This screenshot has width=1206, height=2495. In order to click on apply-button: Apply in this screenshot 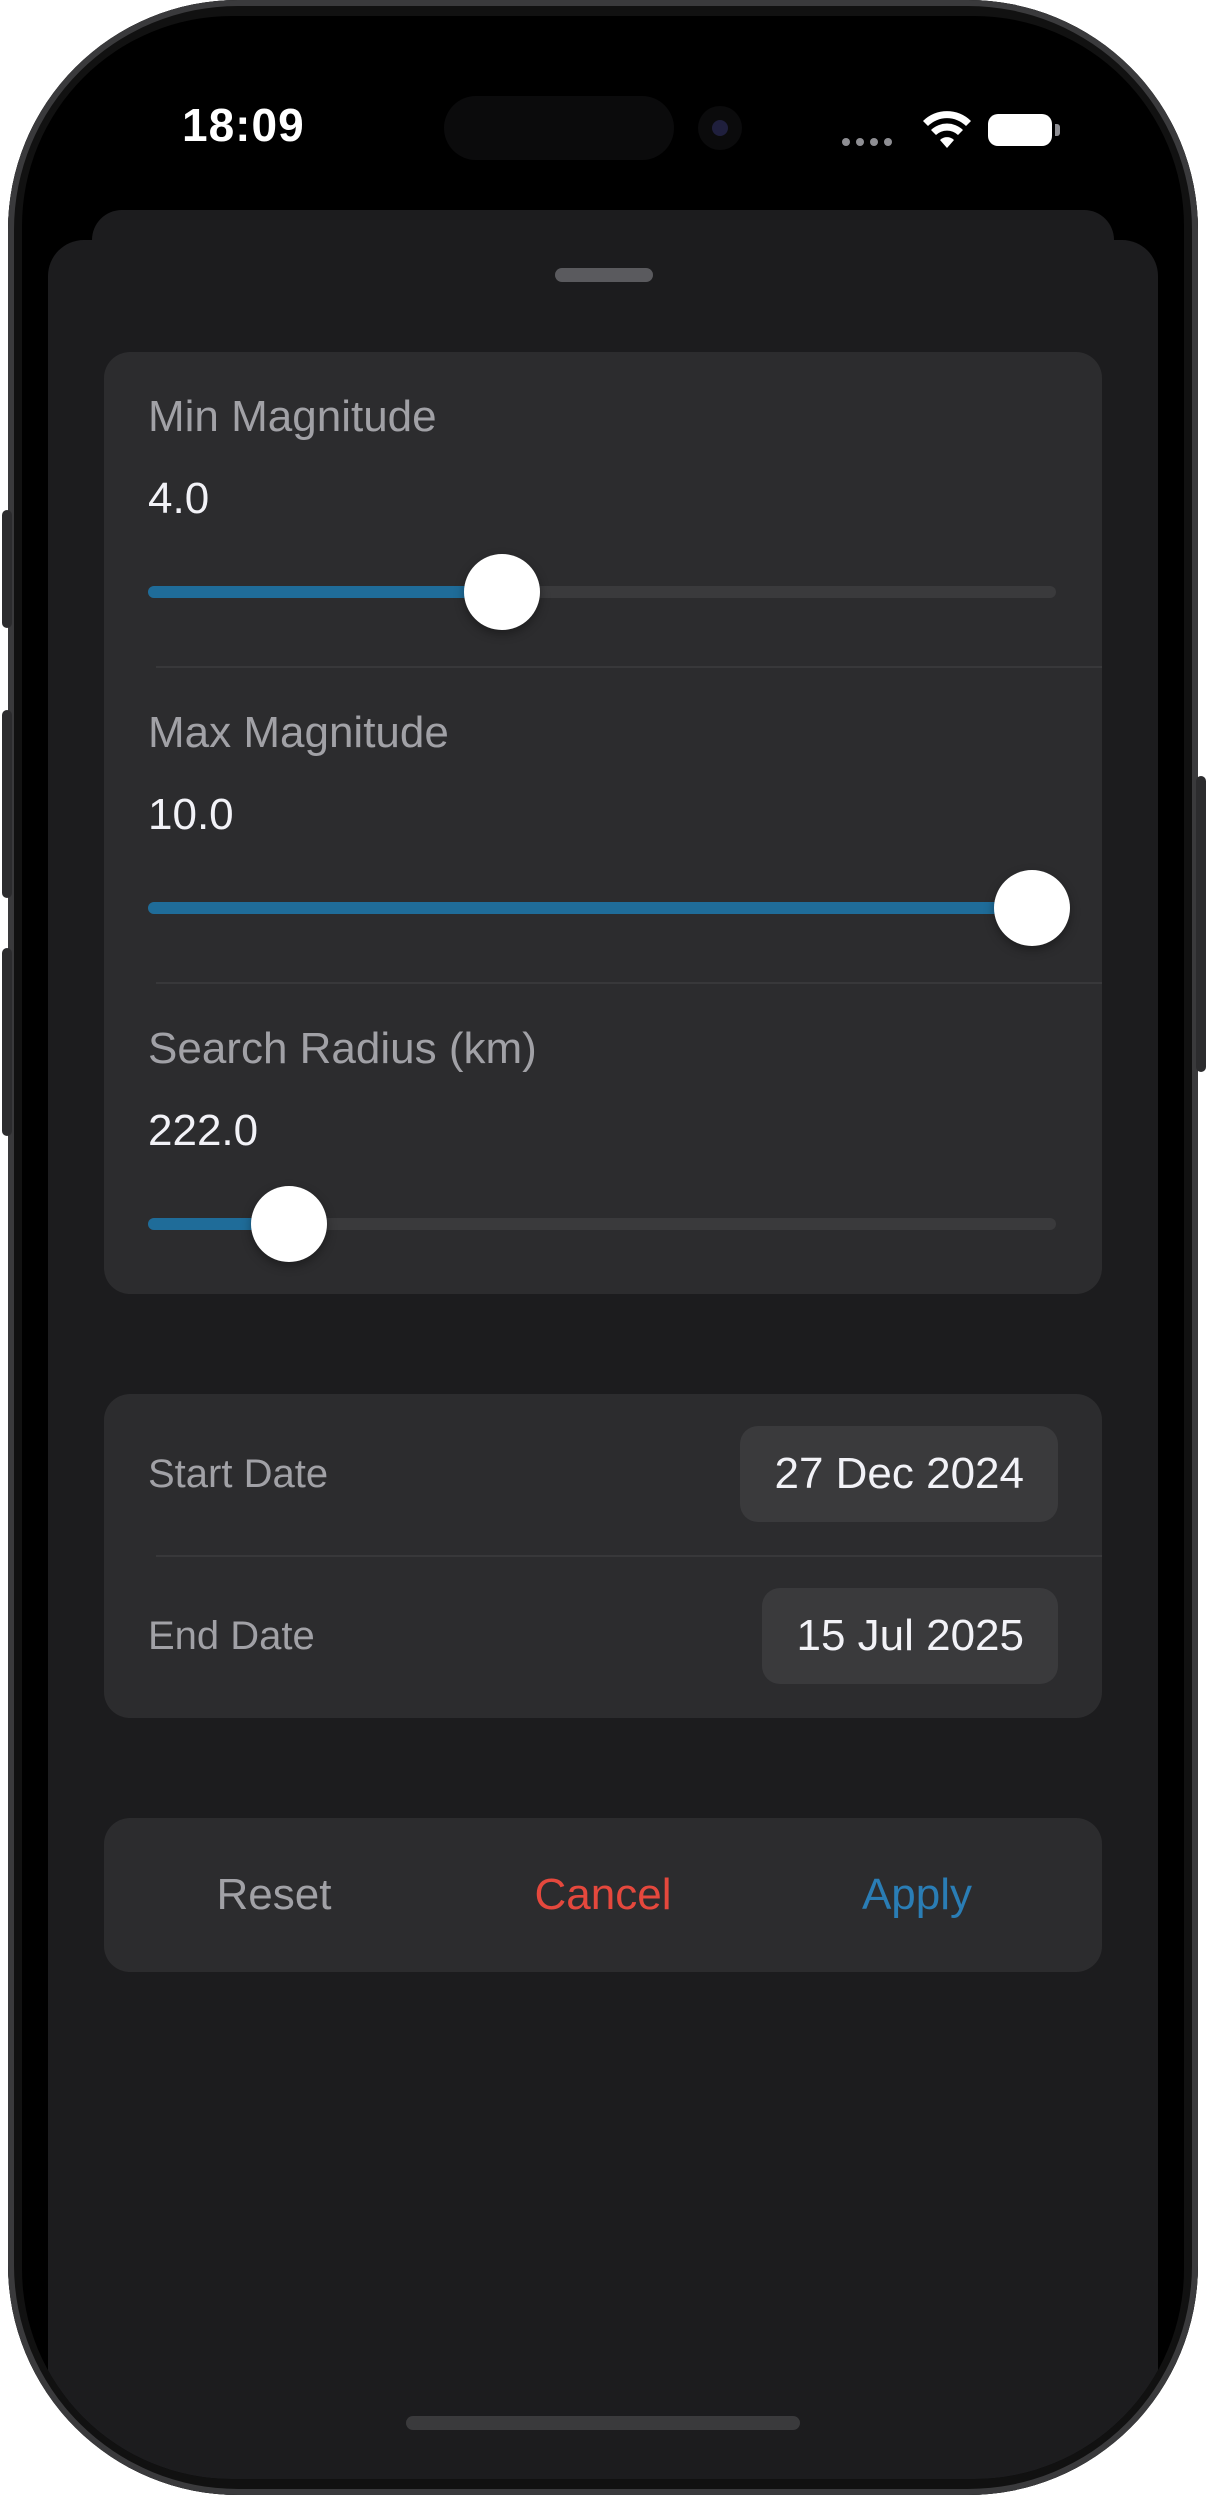, I will do `click(917, 1895)`.